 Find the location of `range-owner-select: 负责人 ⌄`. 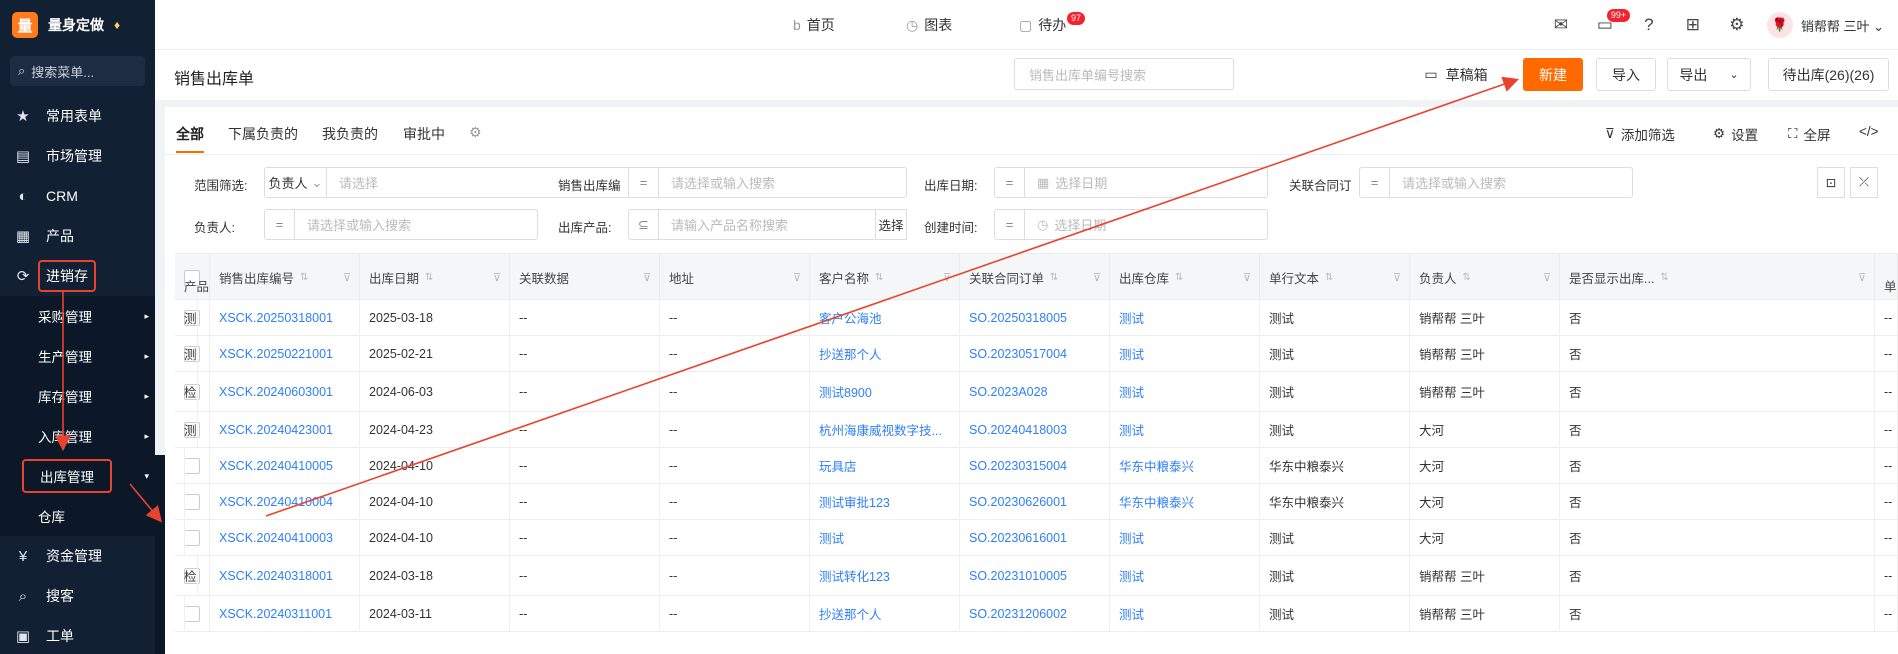

range-owner-select: 负责人 ⌄ is located at coordinates (296, 182).